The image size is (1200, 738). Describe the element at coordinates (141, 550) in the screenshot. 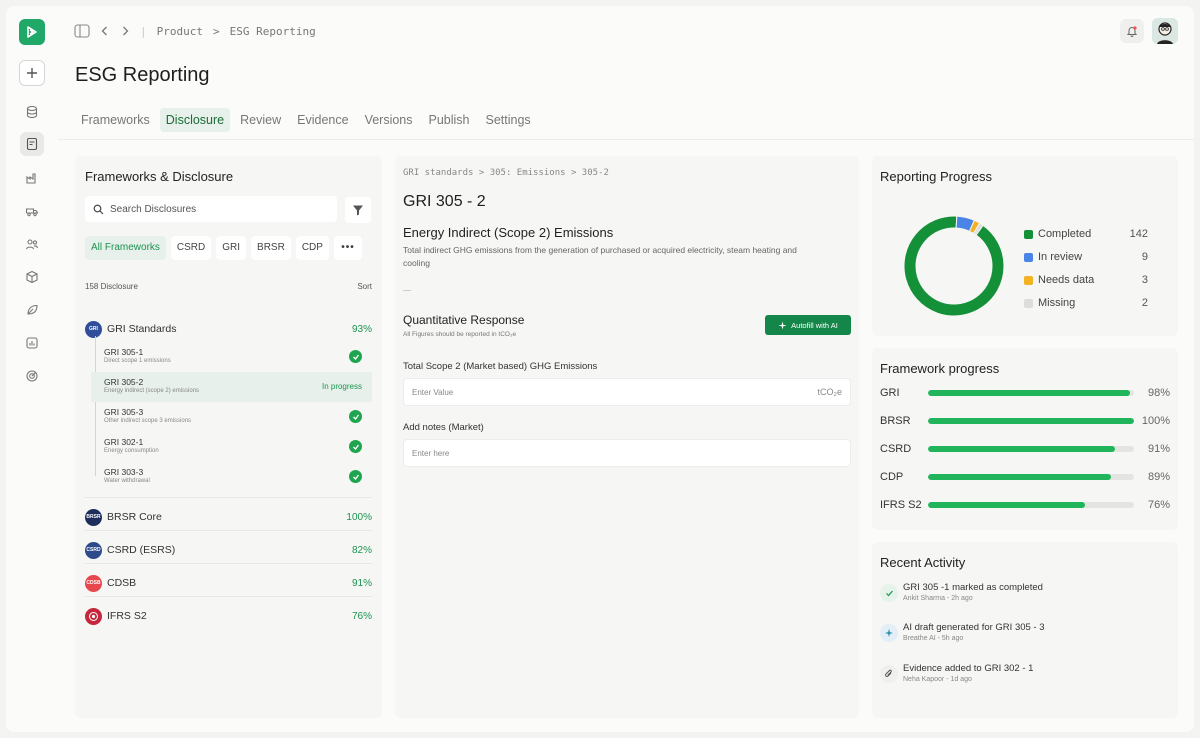

I see `framework-name: CSRD (ESRS)` at that location.